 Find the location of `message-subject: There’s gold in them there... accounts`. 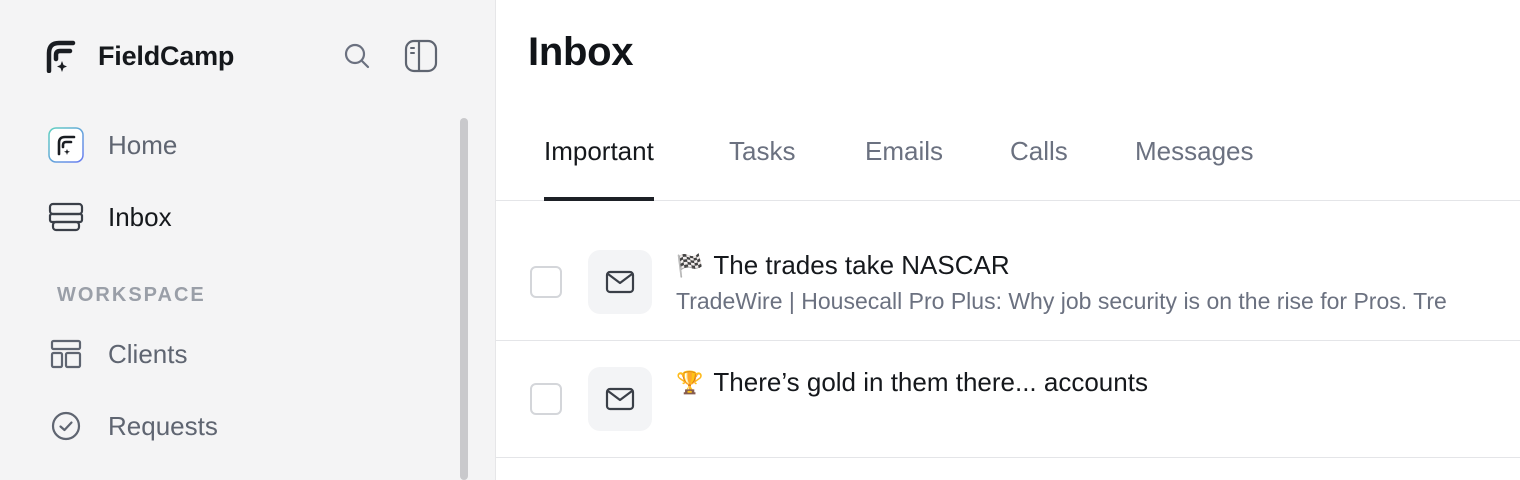

message-subject: There’s gold in them there... accounts is located at coordinates (930, 382).